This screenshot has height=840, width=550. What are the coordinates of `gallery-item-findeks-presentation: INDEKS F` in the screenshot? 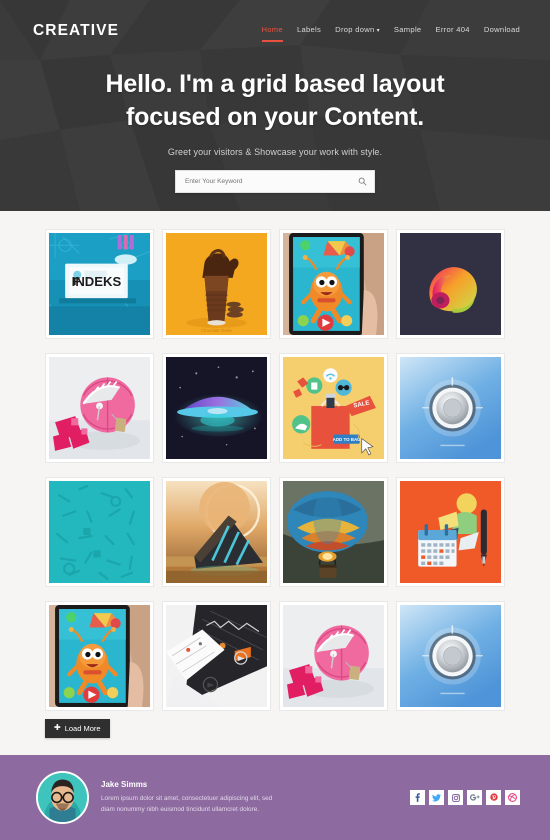 It's located at (99, 284).